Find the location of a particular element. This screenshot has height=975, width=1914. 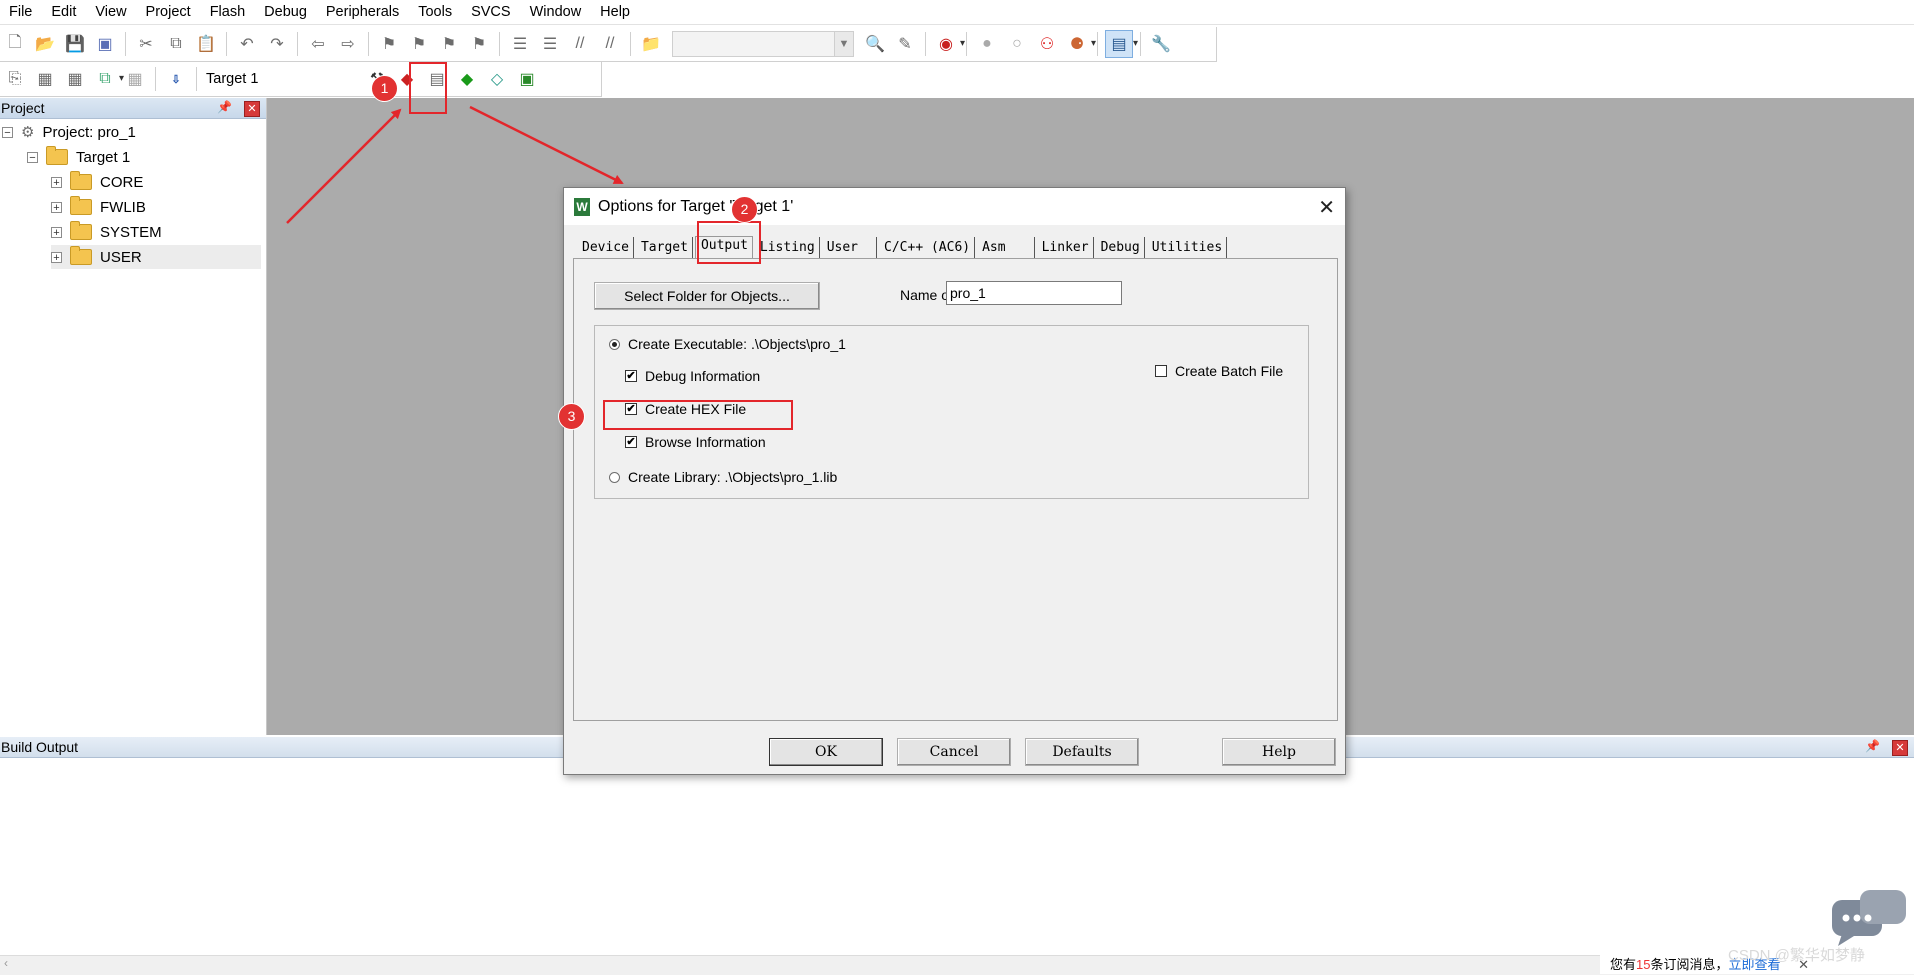

notice-count: 15 is located at coordinates (1643, 964).